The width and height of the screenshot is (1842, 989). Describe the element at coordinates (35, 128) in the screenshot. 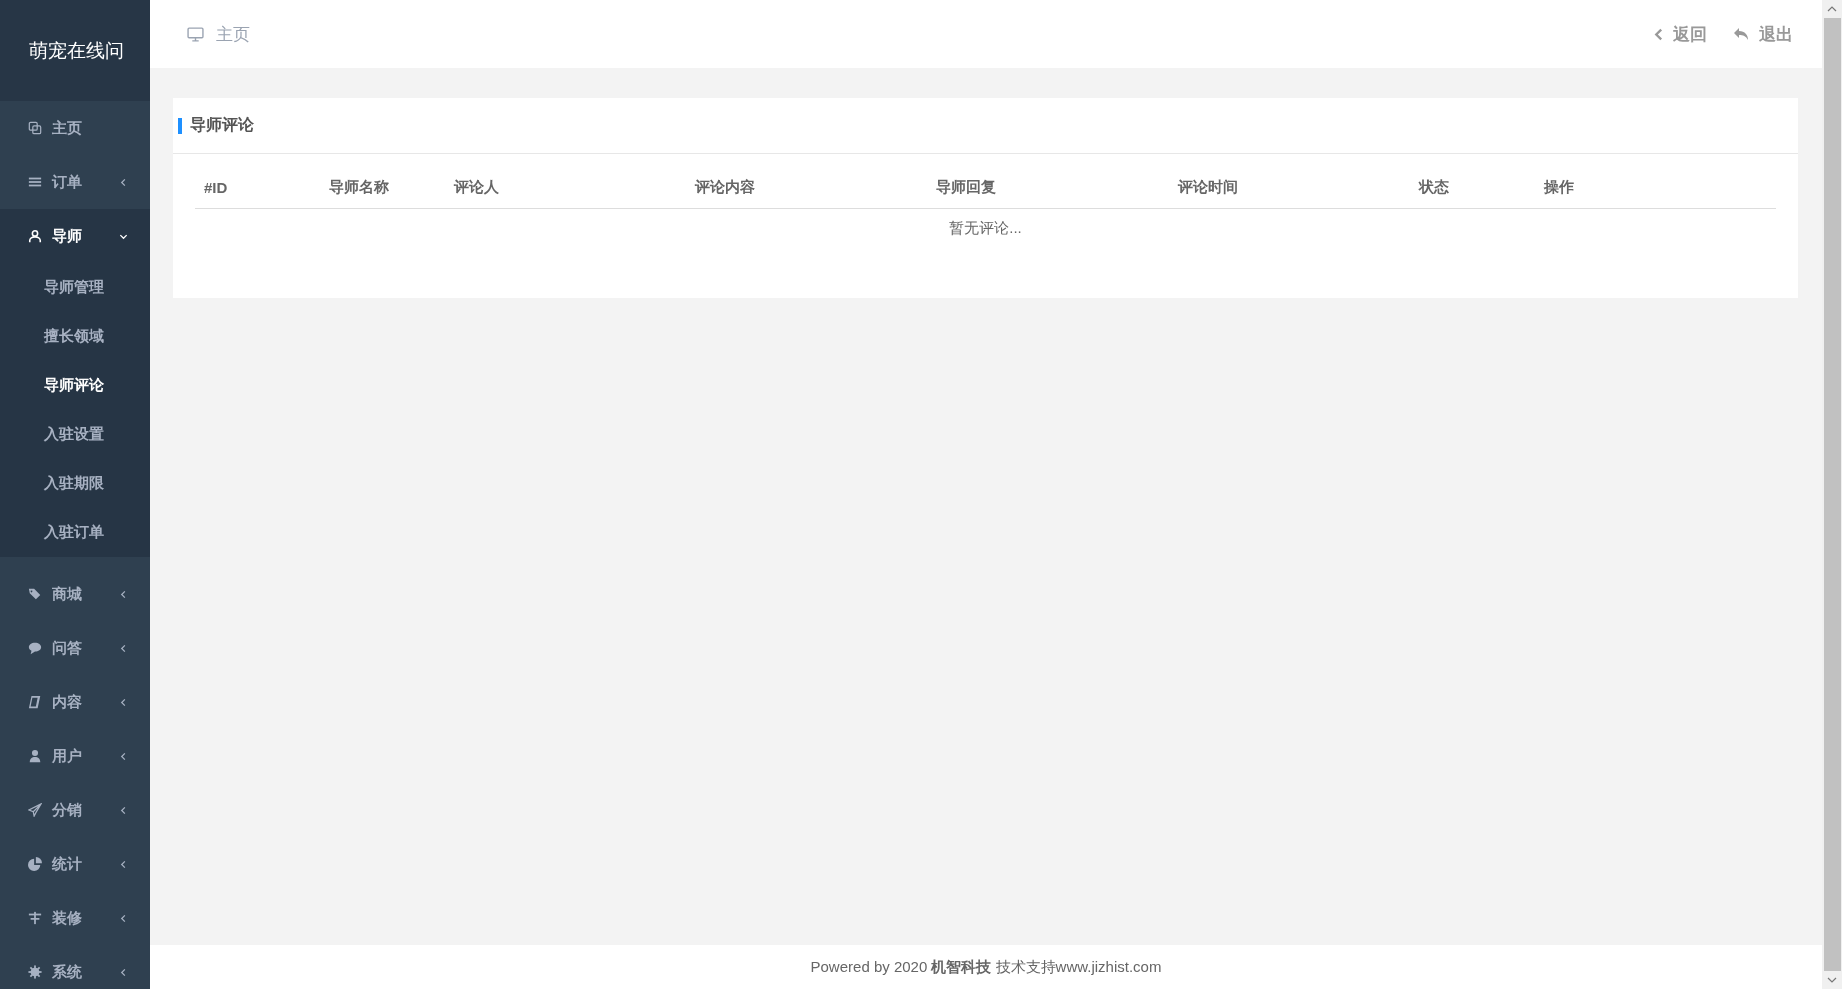

I see `copy-icon` at that location.